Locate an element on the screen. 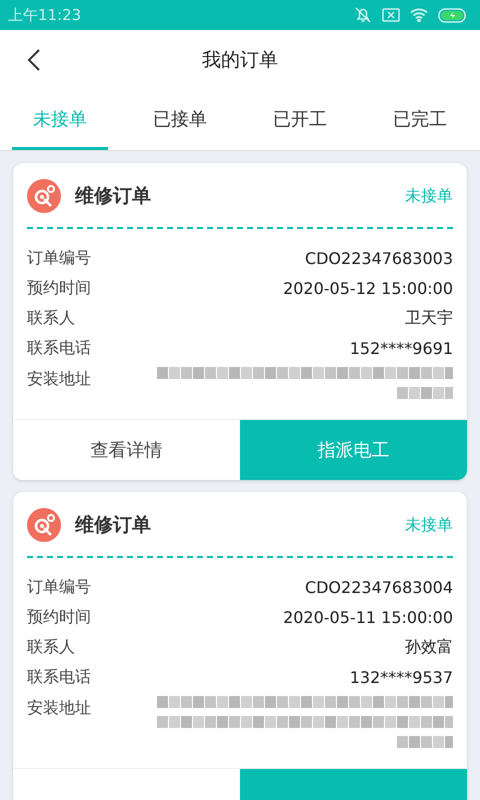 This screenshot has width=480, height=800. sim-icon is located at coordinates (391, 15).